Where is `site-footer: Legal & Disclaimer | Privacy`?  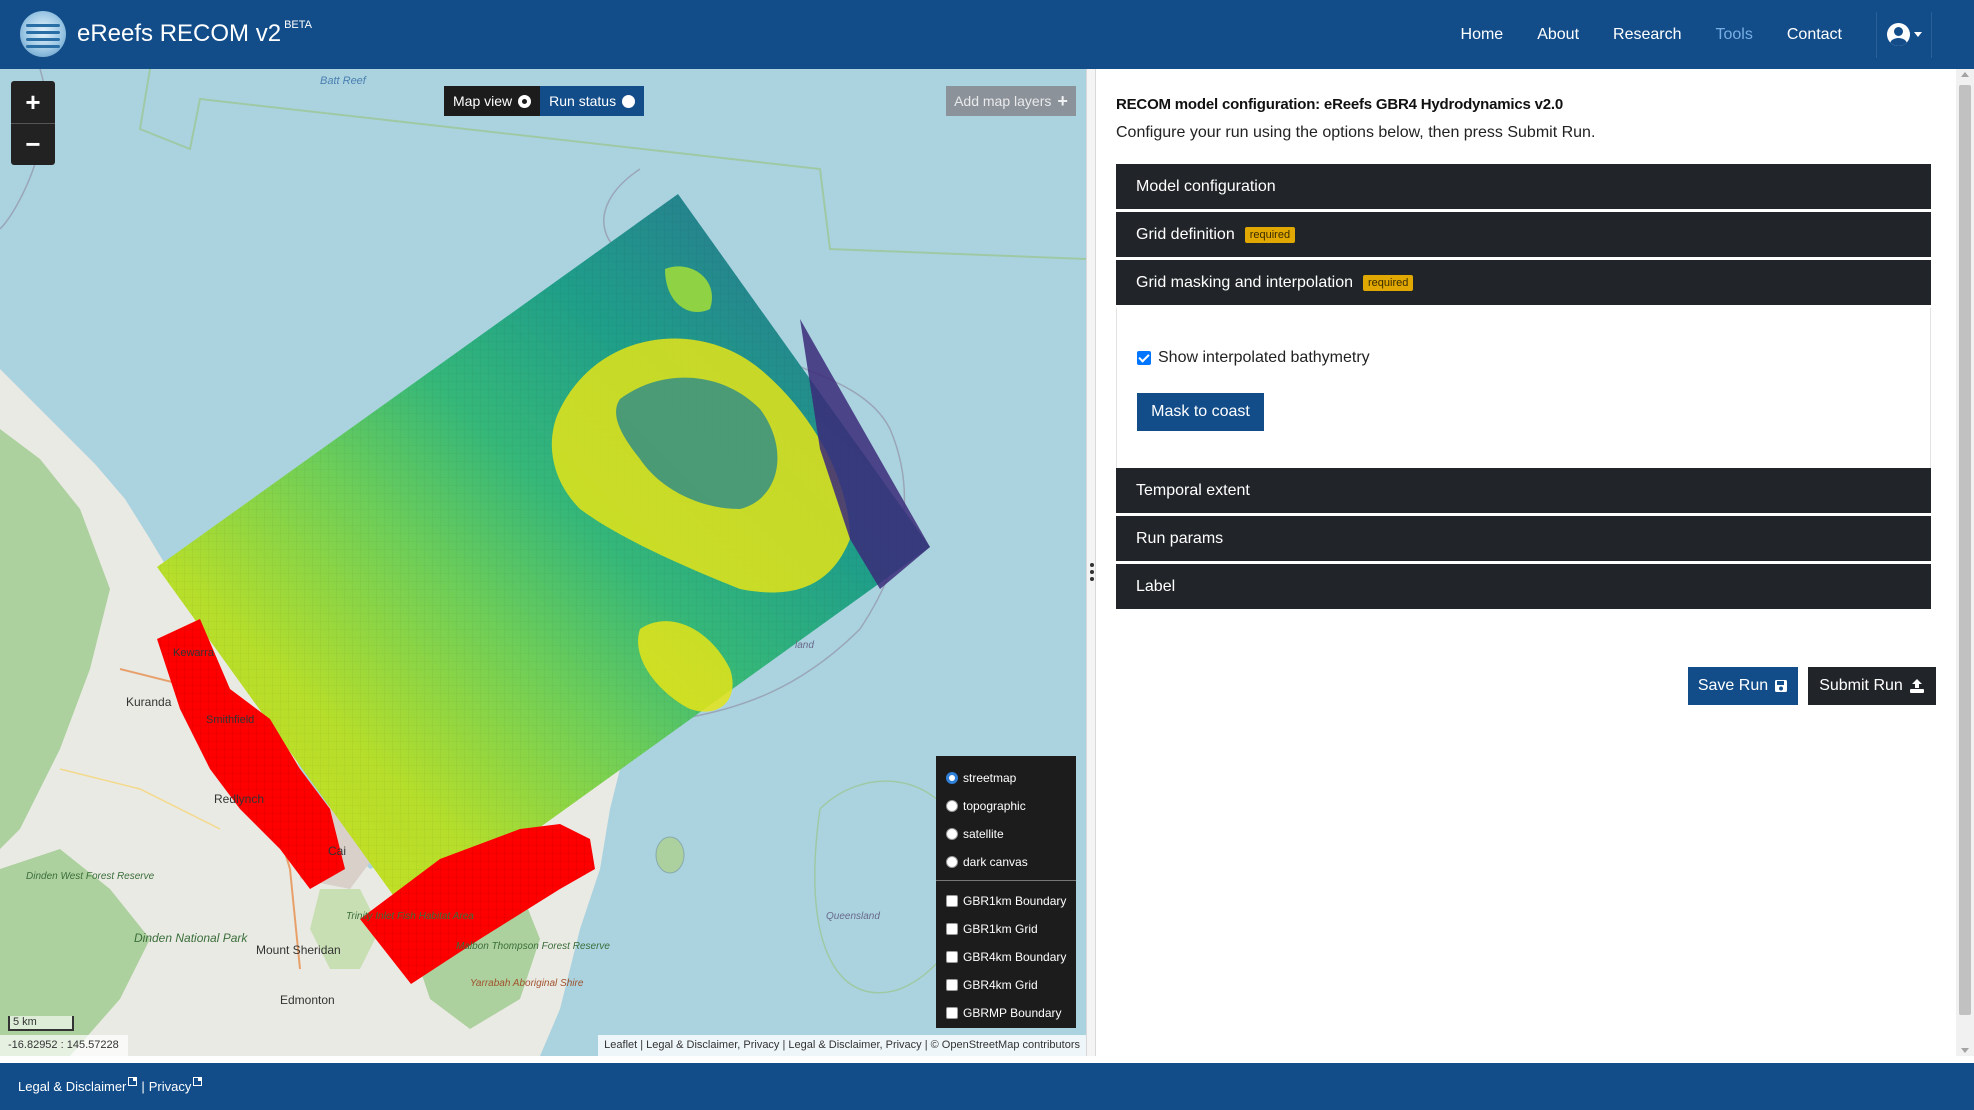 site-footer: Legal & Disclaimer | Privacy is located at coordinates (987, 1086).